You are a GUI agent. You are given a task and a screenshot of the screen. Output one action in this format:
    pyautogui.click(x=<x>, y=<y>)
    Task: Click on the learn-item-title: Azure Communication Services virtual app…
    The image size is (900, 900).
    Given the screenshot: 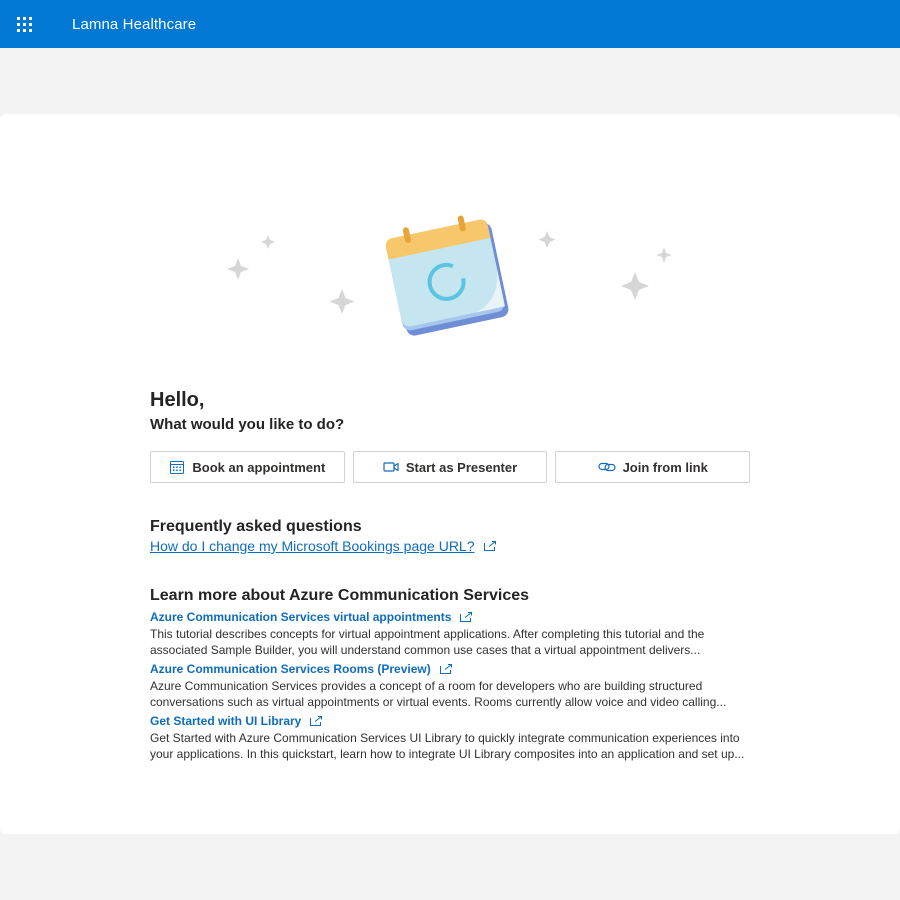 What is the action you would take?
    pyautogui.click(x=301, y=617)
    